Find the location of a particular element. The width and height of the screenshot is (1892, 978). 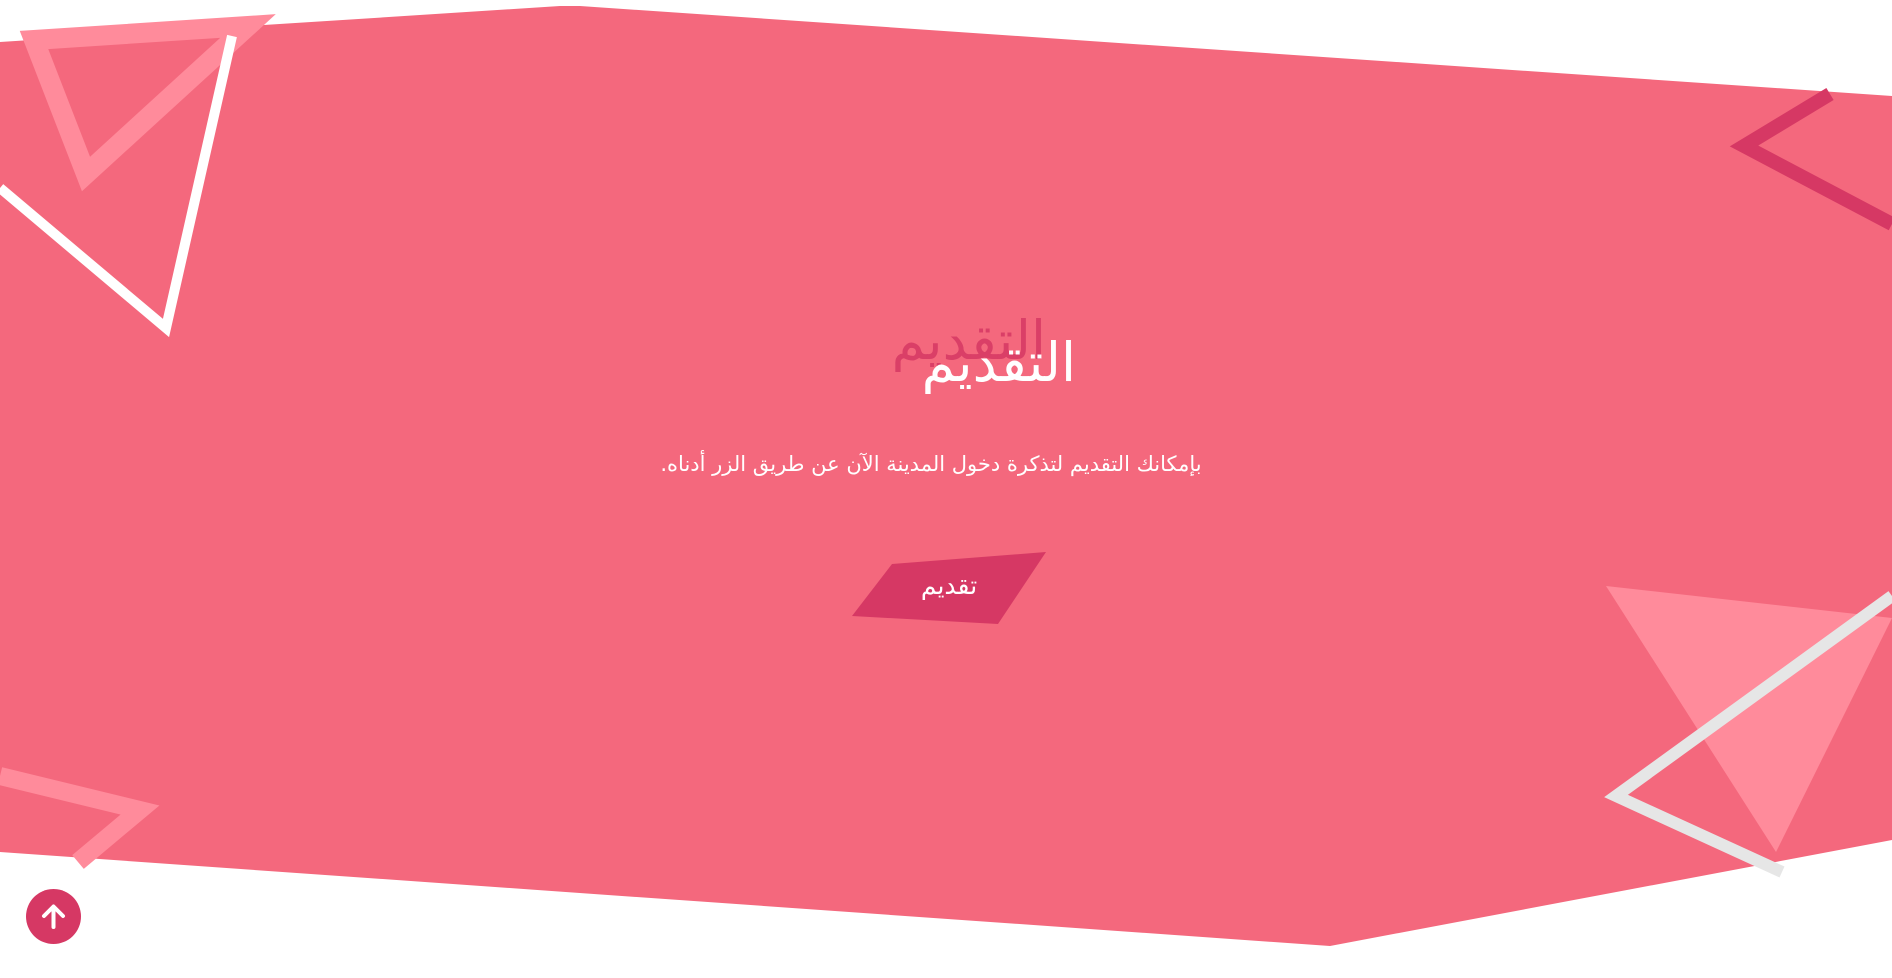

scroll-to-top-button is located at coordinates (53, 916).